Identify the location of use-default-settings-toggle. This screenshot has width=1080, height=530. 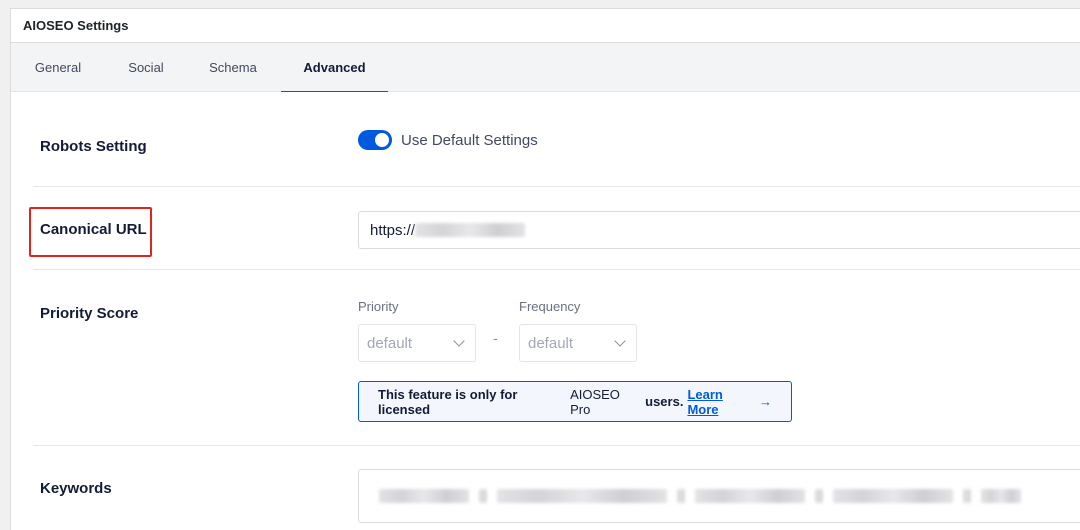
(375, 140).